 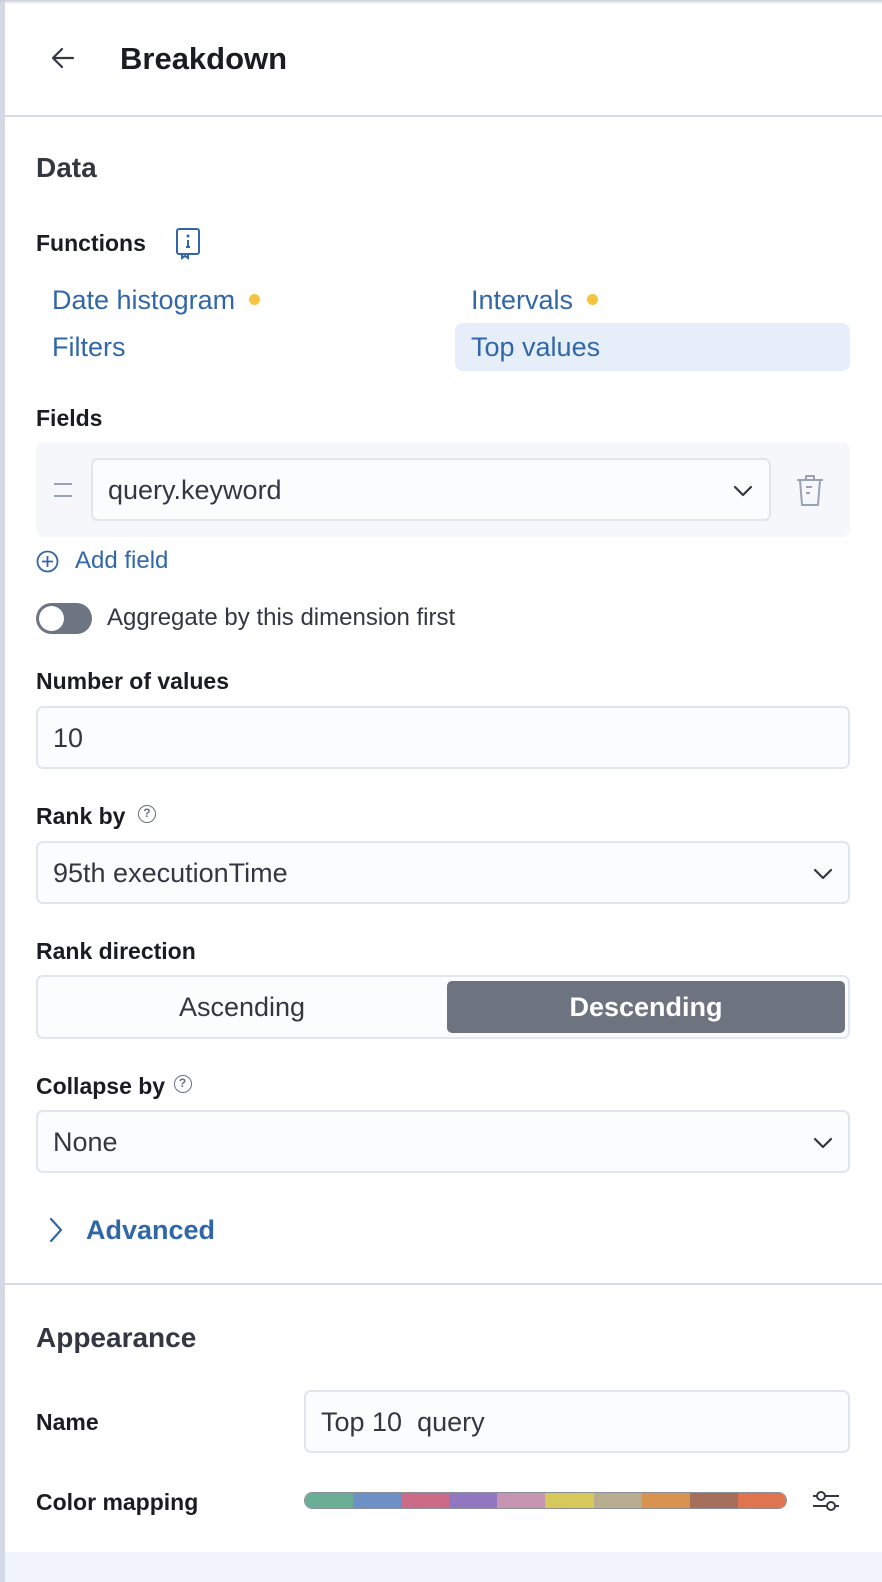 I want to click on appearance-section-title: Appearance, so click(x=116, y=1337).